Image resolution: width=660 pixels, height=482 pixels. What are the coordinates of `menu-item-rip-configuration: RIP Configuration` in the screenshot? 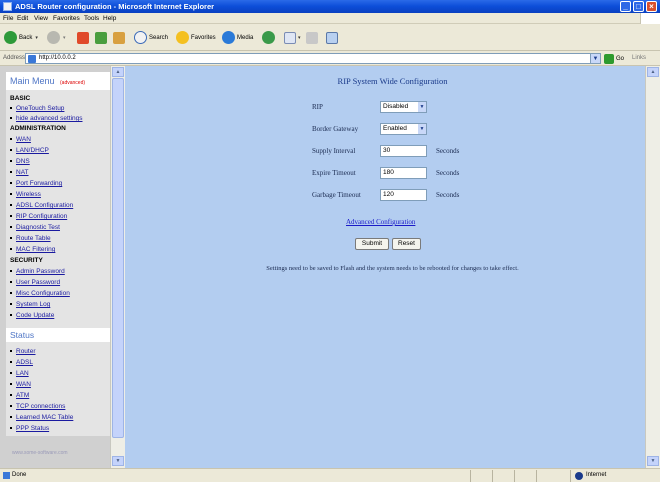 It's located at (38, 216).